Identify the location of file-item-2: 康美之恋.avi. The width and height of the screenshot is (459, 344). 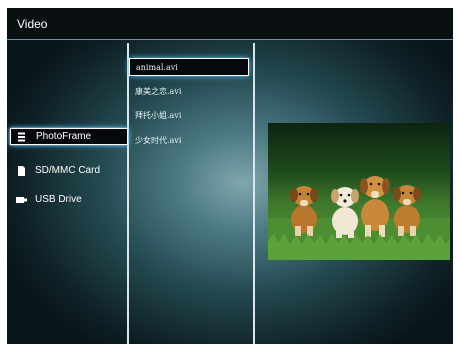
(189, 91).